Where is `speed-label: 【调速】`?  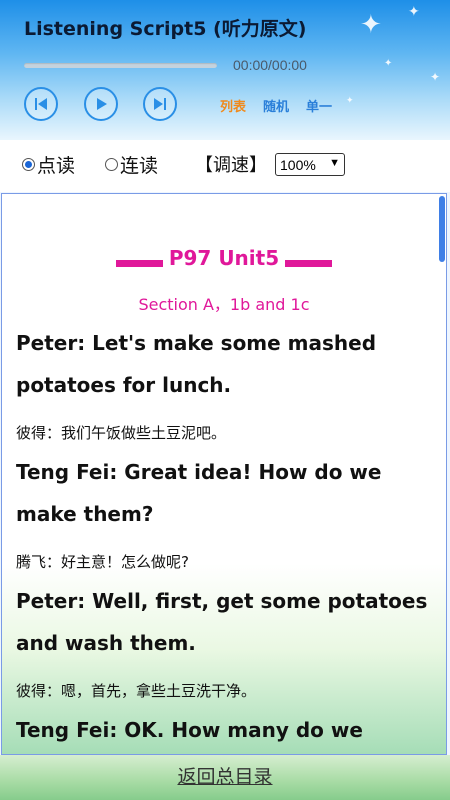
speed-label: 【调速】 is located at coordinates (231, 165).